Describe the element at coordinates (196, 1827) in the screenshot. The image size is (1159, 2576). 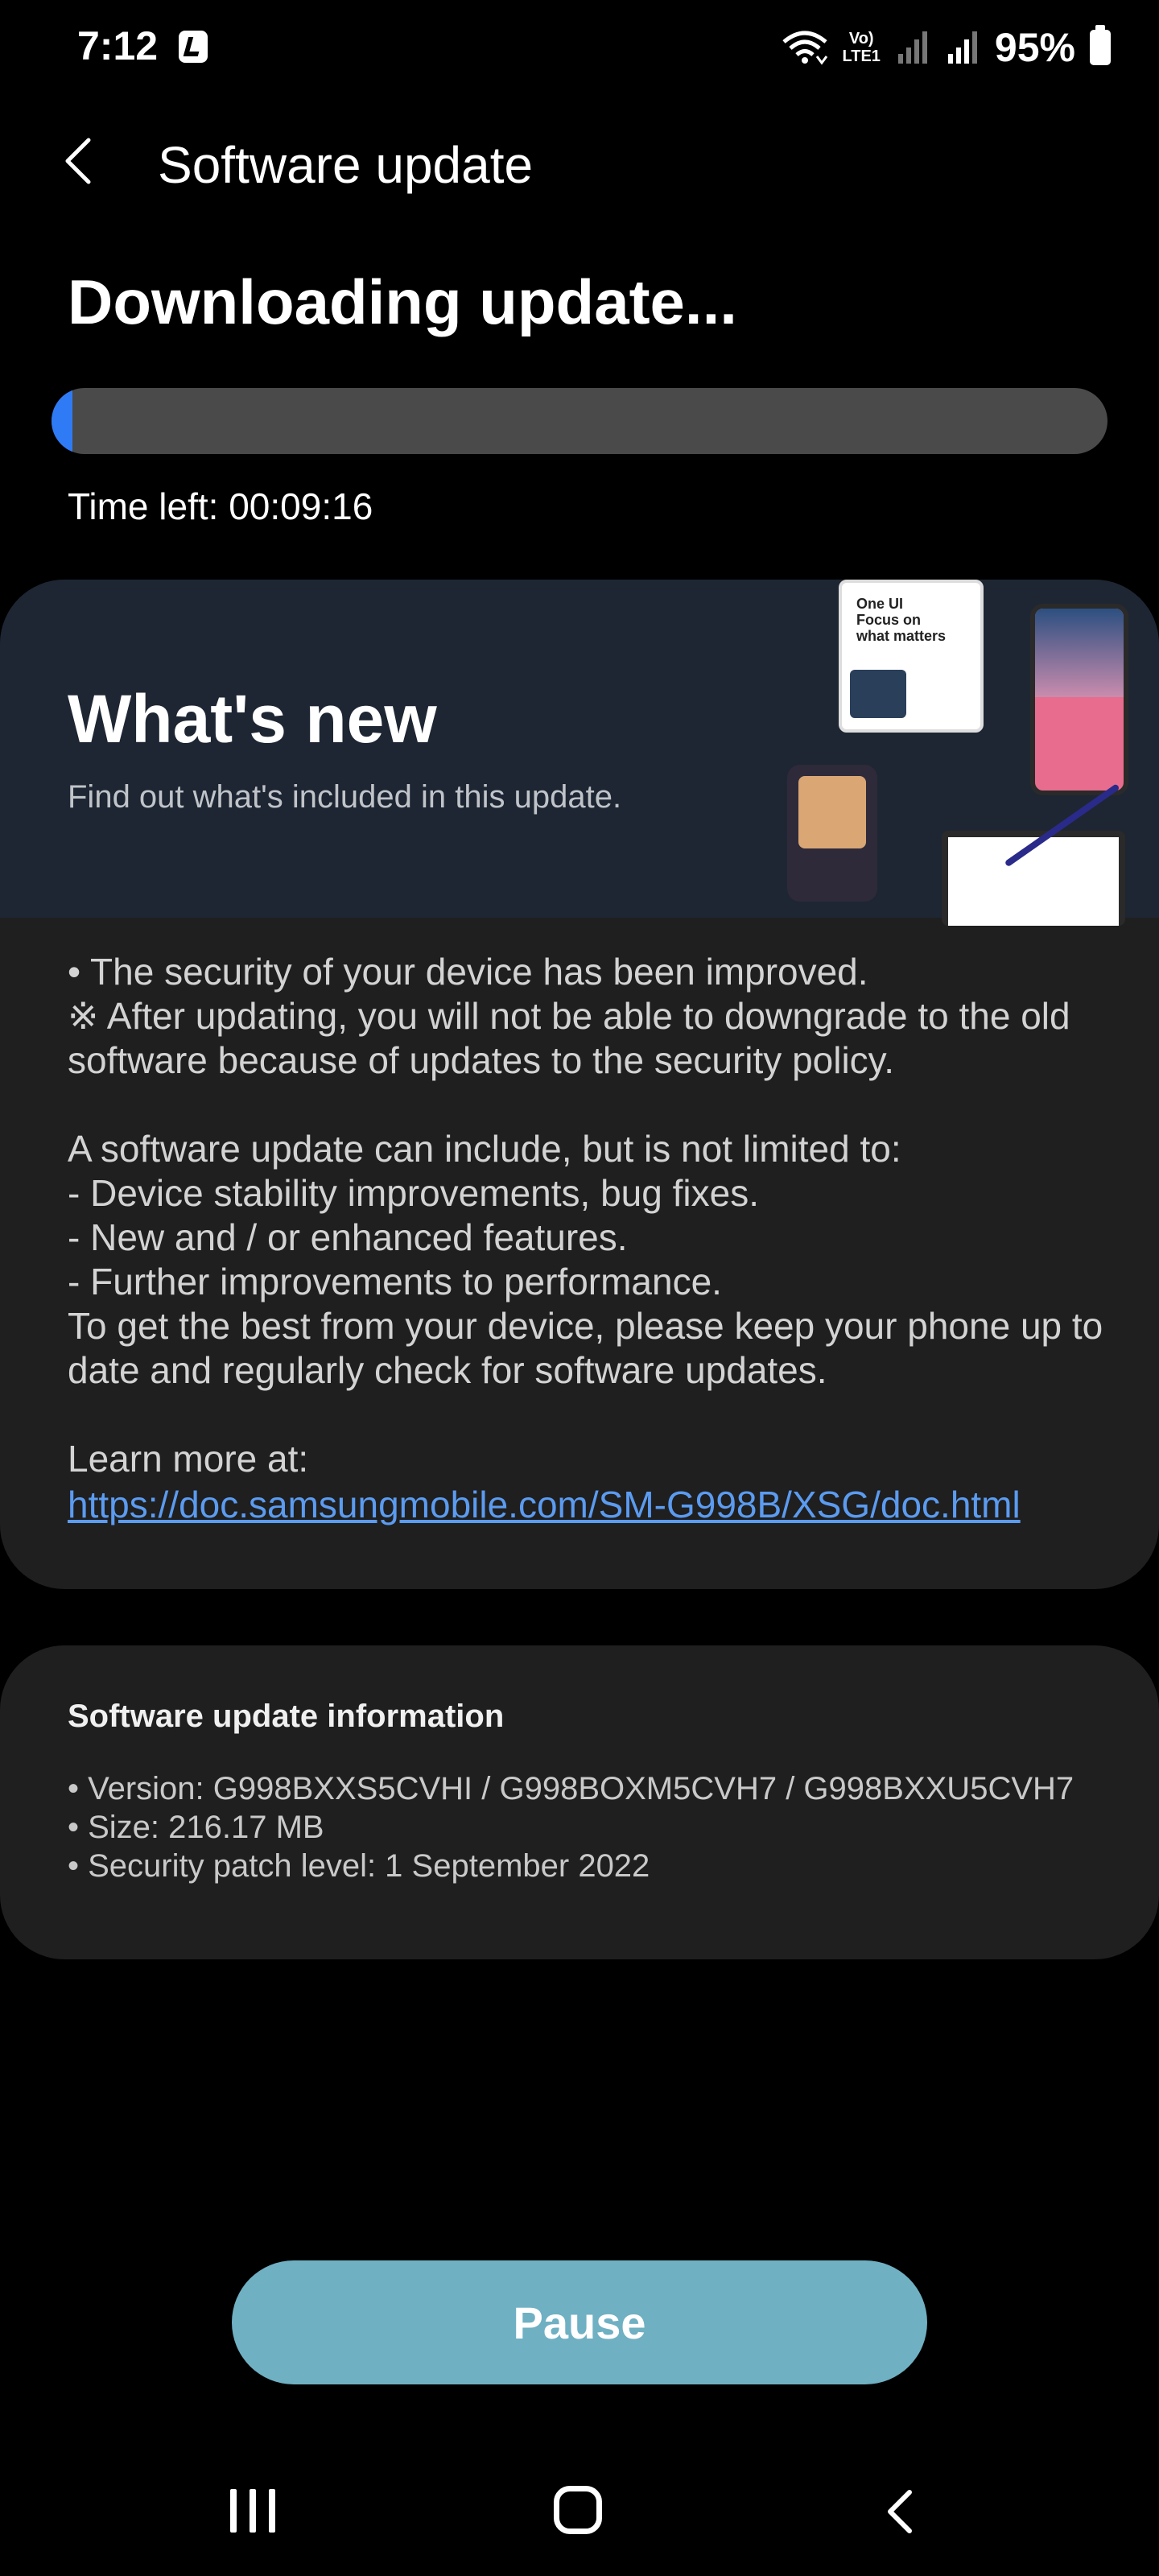
I see `size-info: • Size: 216.17 MB` at that location.